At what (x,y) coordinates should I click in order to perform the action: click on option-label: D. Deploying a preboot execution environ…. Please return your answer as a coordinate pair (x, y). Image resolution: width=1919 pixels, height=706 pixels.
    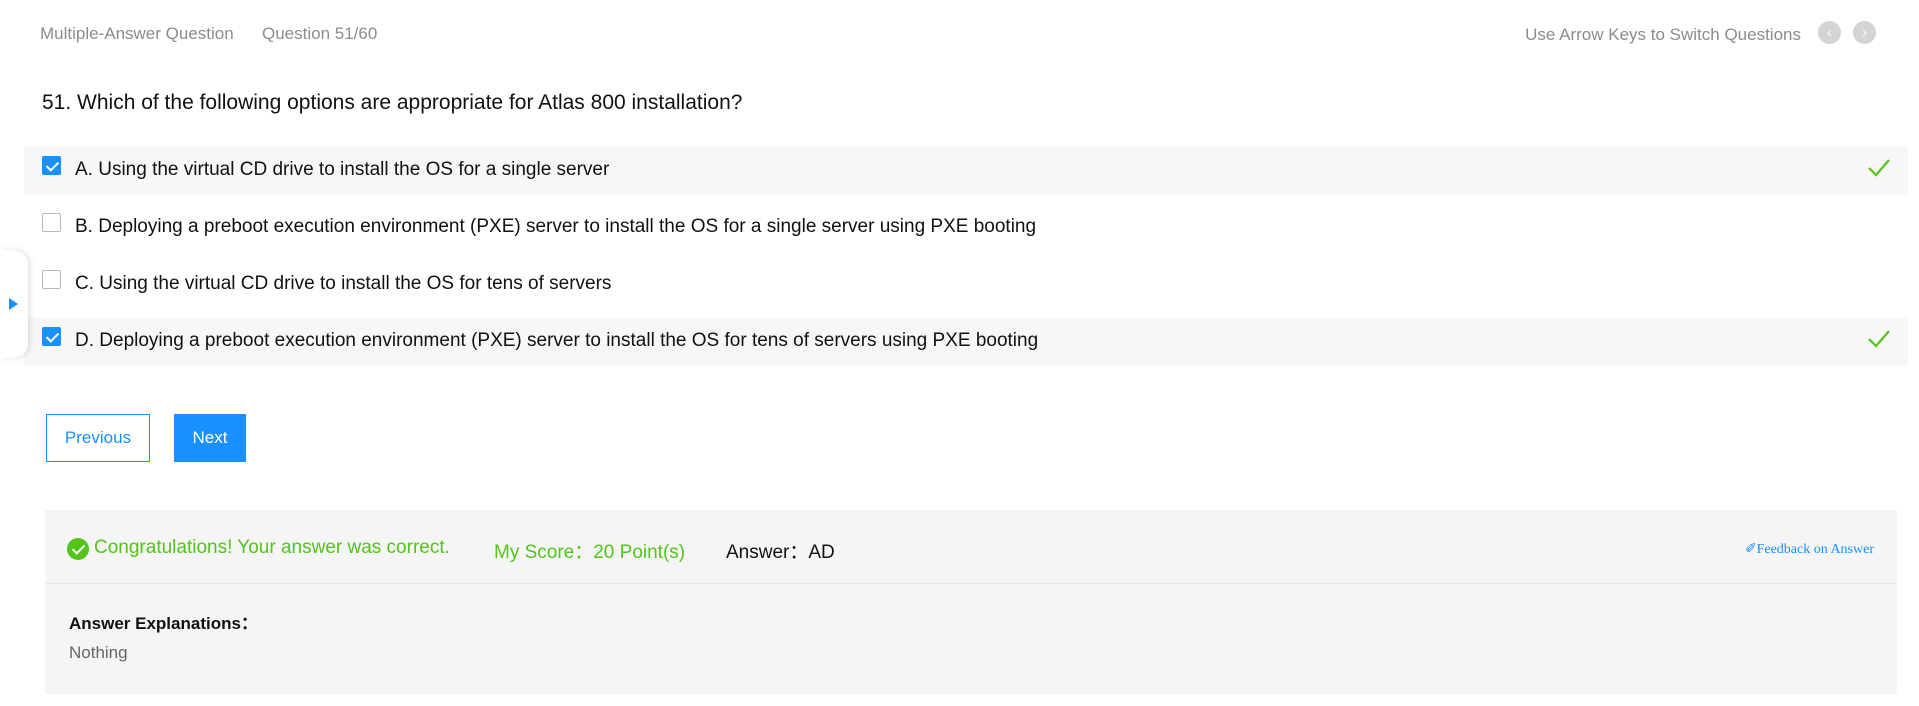
    Looking at the image, I should click on (556, 341).